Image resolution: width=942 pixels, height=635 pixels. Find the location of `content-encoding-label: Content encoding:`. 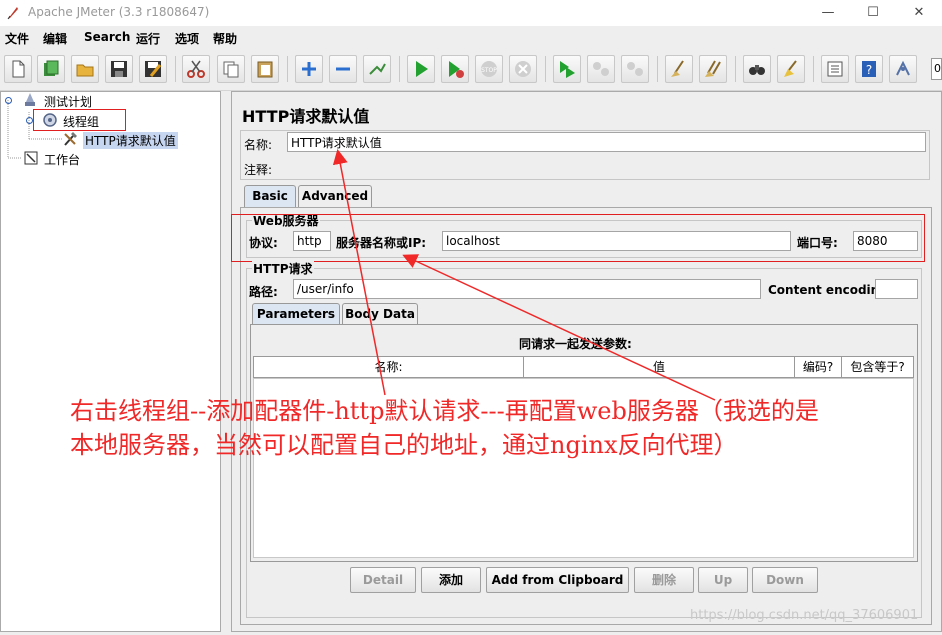

content-encoding-label: Content encoding: is located at coordinates (830, 290).